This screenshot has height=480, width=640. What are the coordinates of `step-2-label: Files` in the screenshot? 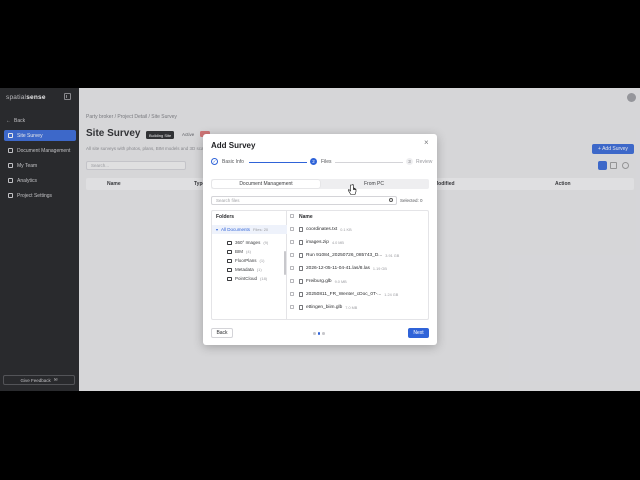 It's located at (326, 162).